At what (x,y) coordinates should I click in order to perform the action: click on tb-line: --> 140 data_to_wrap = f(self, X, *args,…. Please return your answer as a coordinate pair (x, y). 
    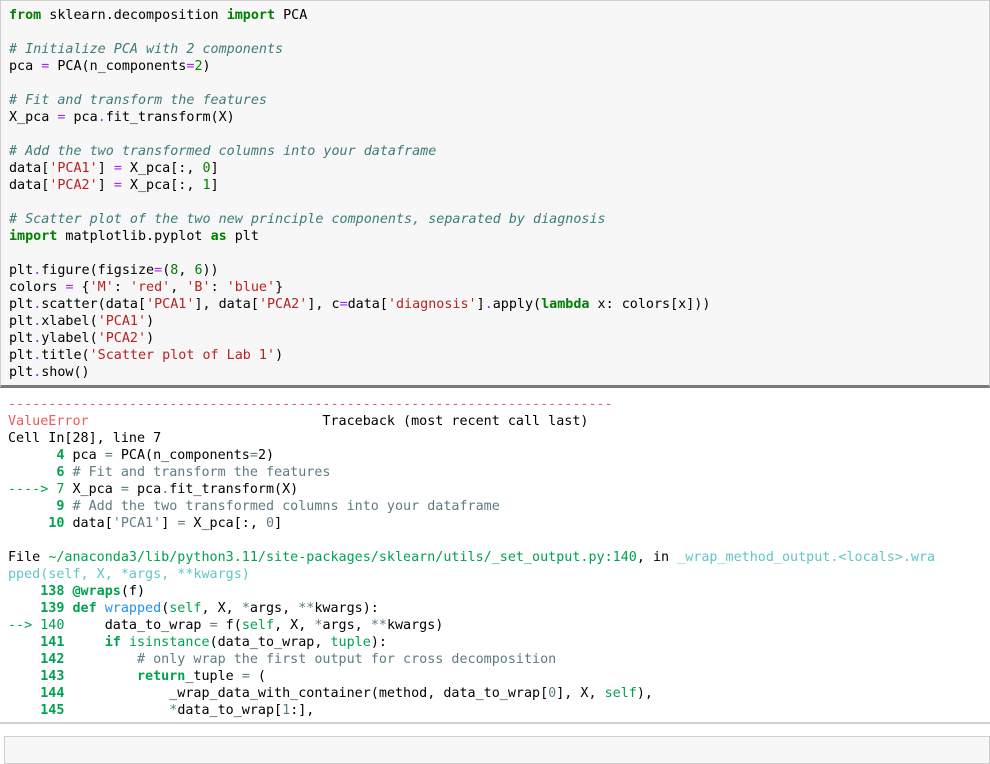
    Looking at the image, I should click on (226, 625).